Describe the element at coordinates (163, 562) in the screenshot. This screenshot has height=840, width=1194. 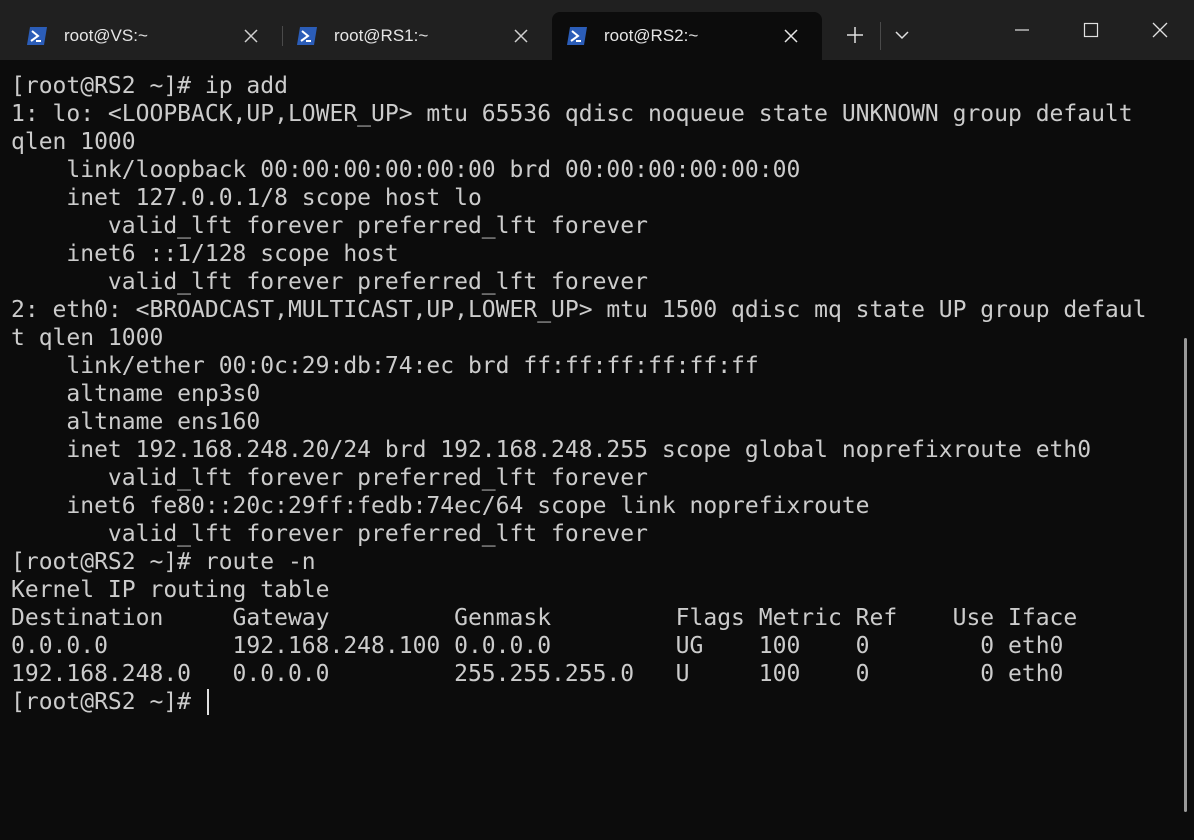
I see `terminal-line: [root@RS2 ~]# route -n` at that location.